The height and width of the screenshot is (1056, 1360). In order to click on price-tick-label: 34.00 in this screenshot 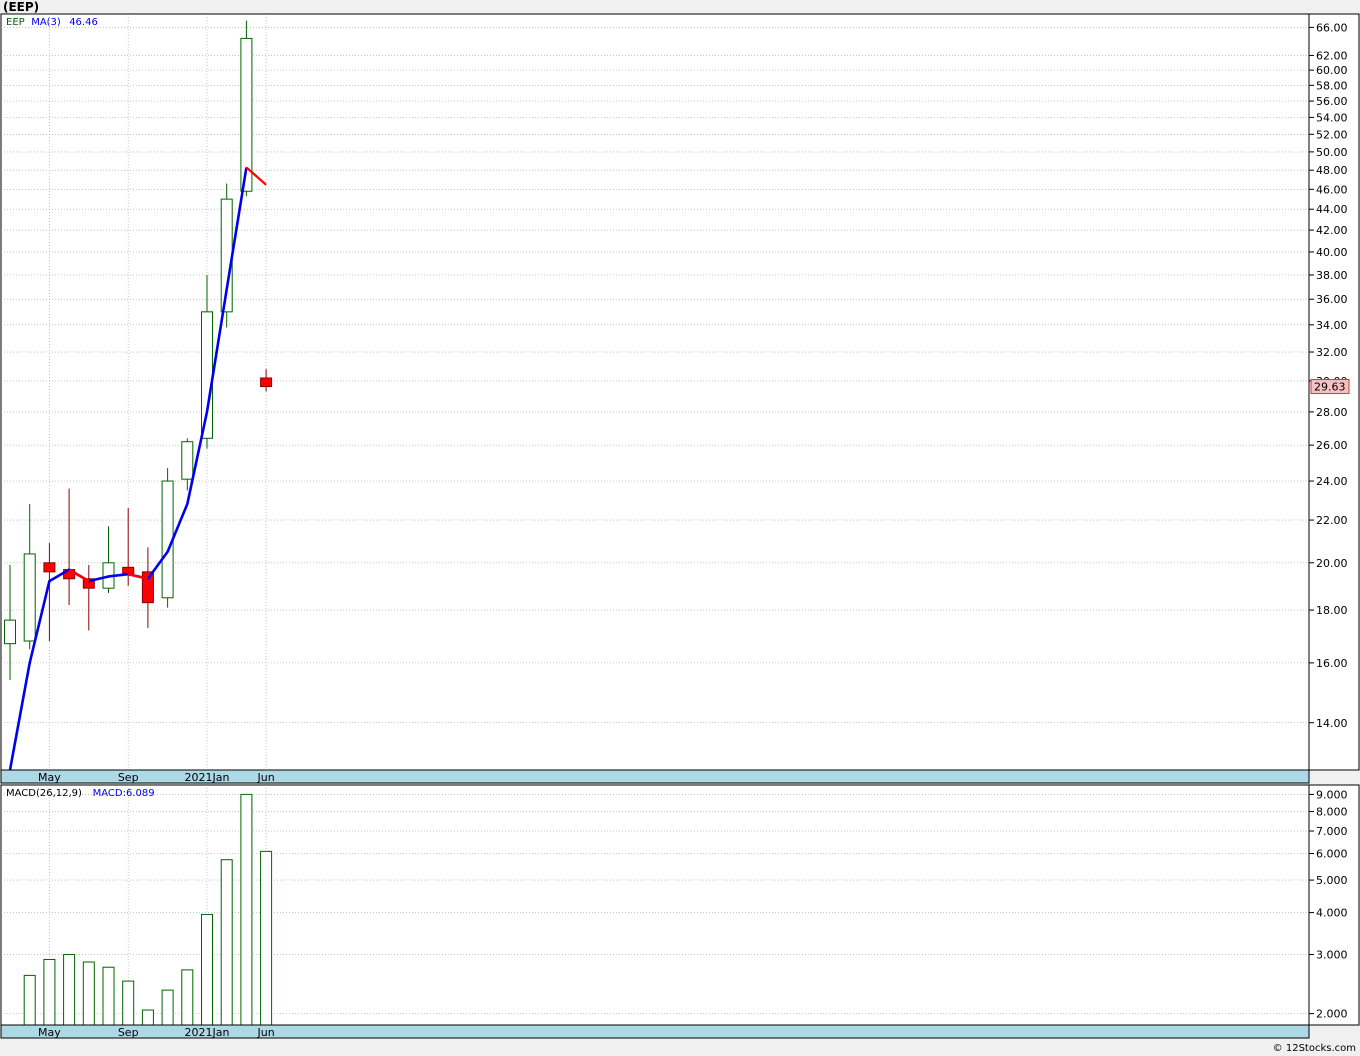, I will do `click(1332, 325)`.